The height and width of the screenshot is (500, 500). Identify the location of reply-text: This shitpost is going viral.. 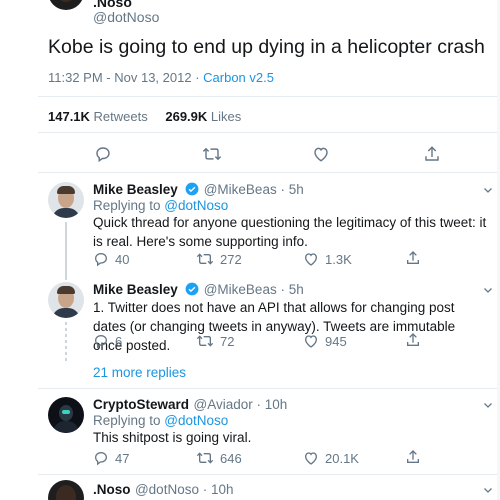
(172, 437).